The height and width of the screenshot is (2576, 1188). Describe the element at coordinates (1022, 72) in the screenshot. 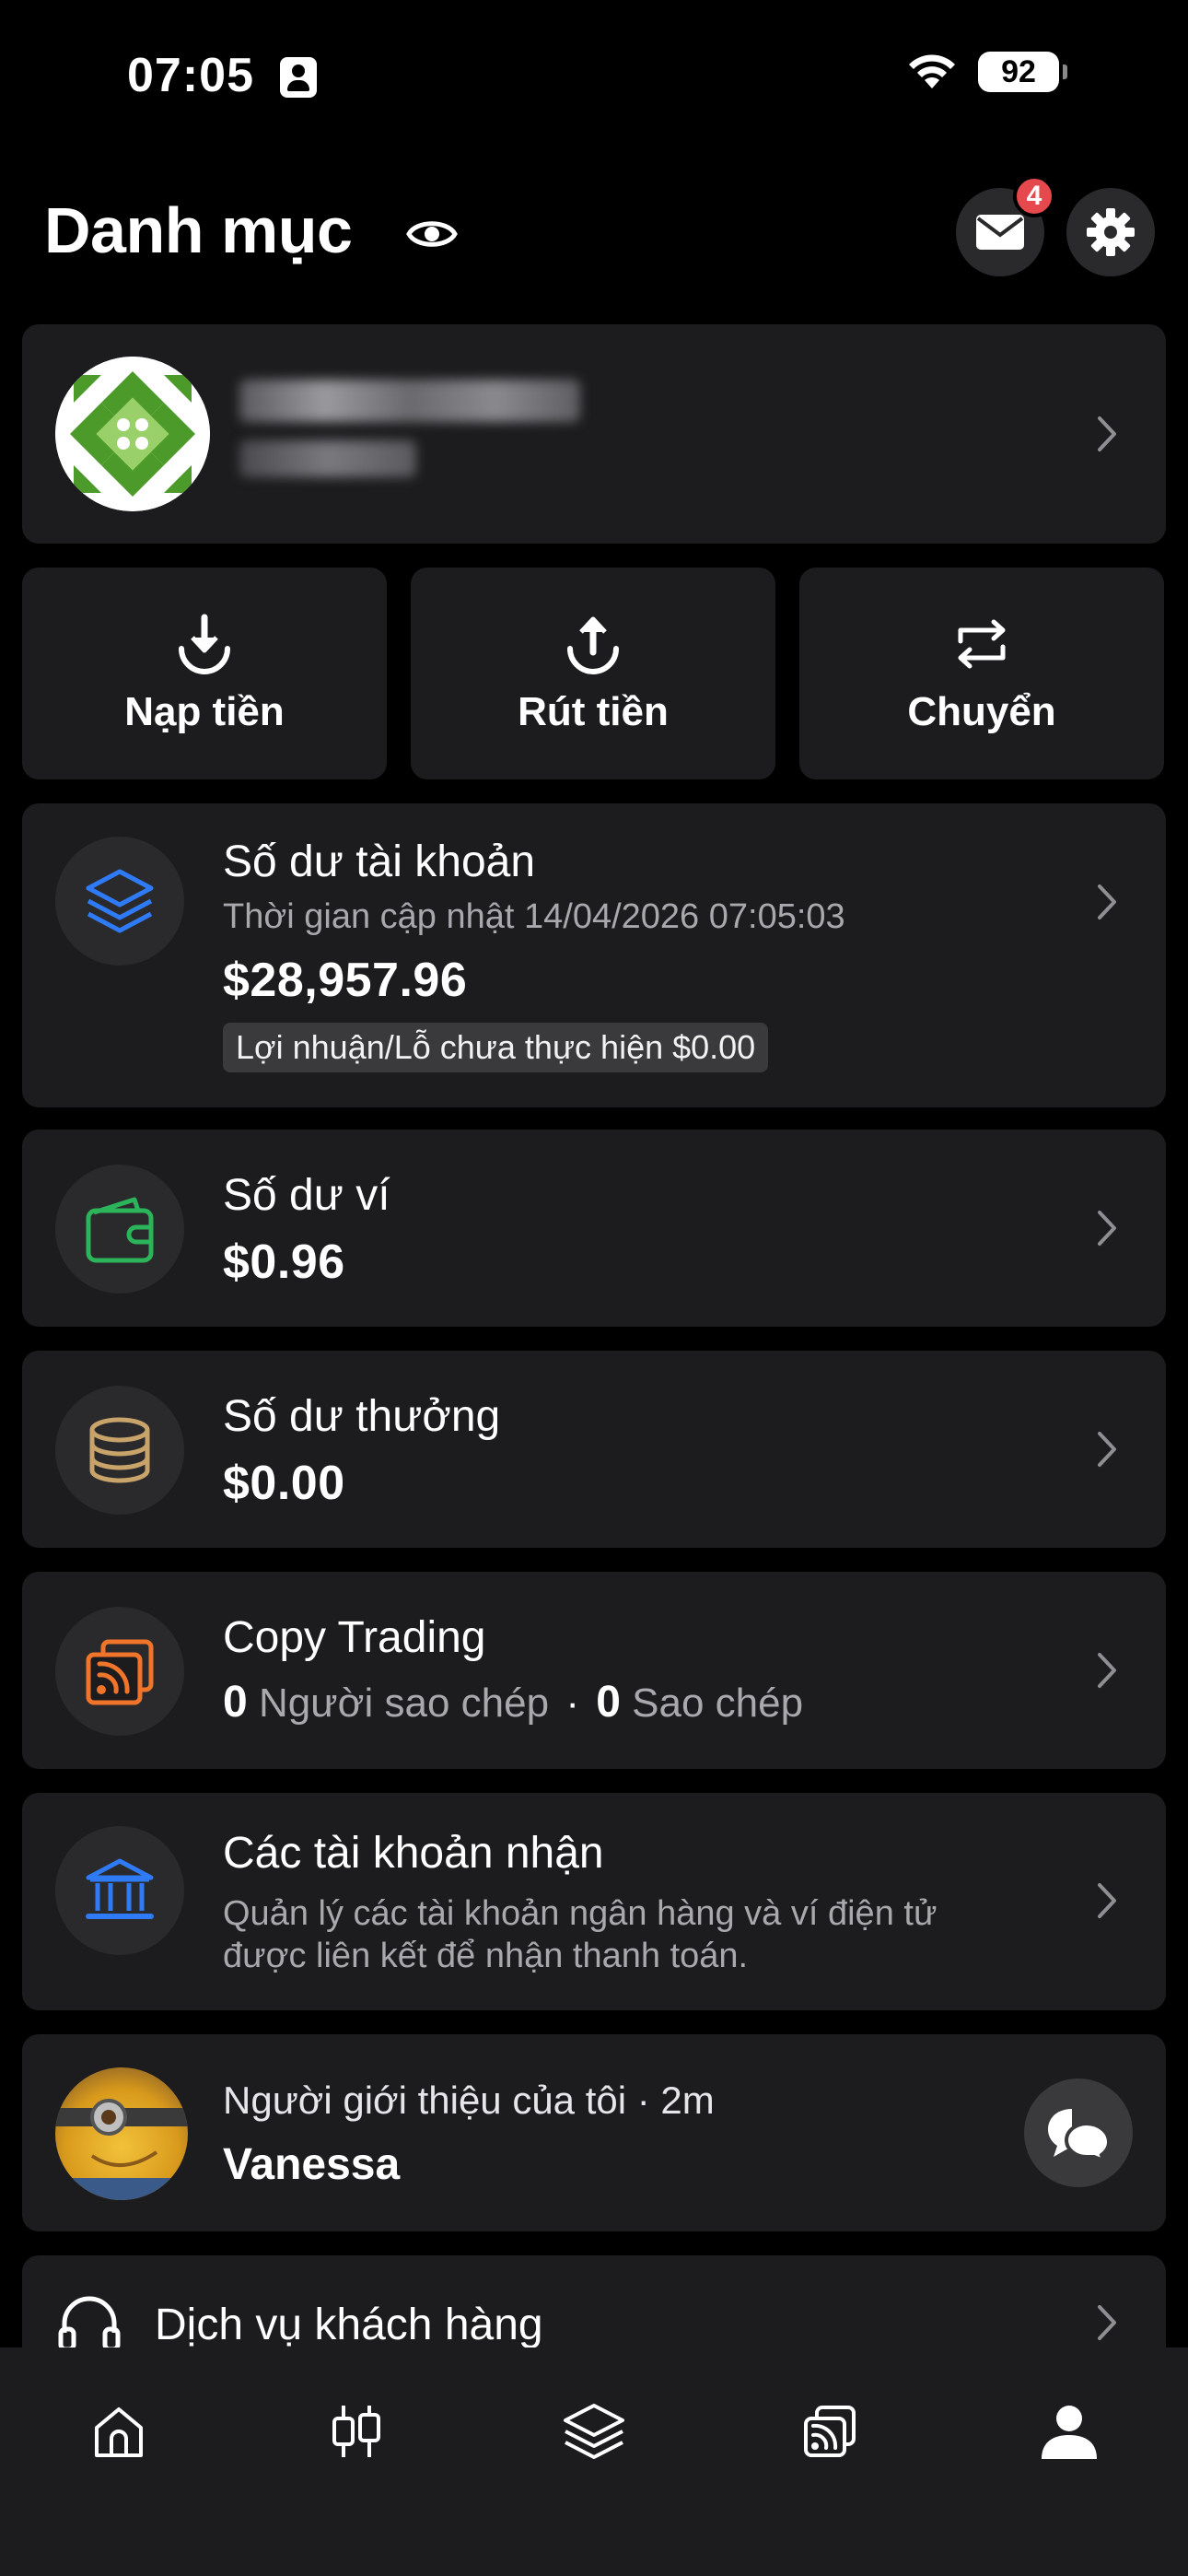

I see `battery-indicator: 92` at that location.